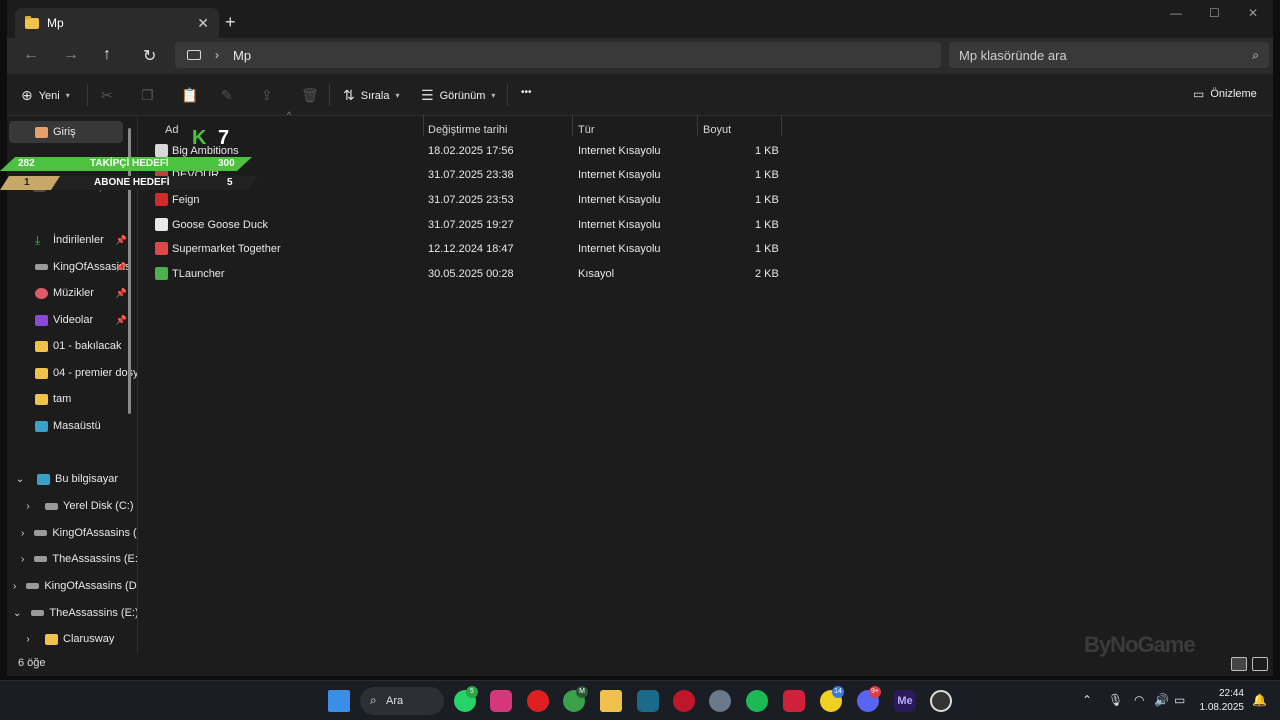 The width and height of the screenshot is (1280, 720). What do you see at coordinates (339, 701) in the screenshot?
I see `start-windows-icon` at bounding box center [339, 701].